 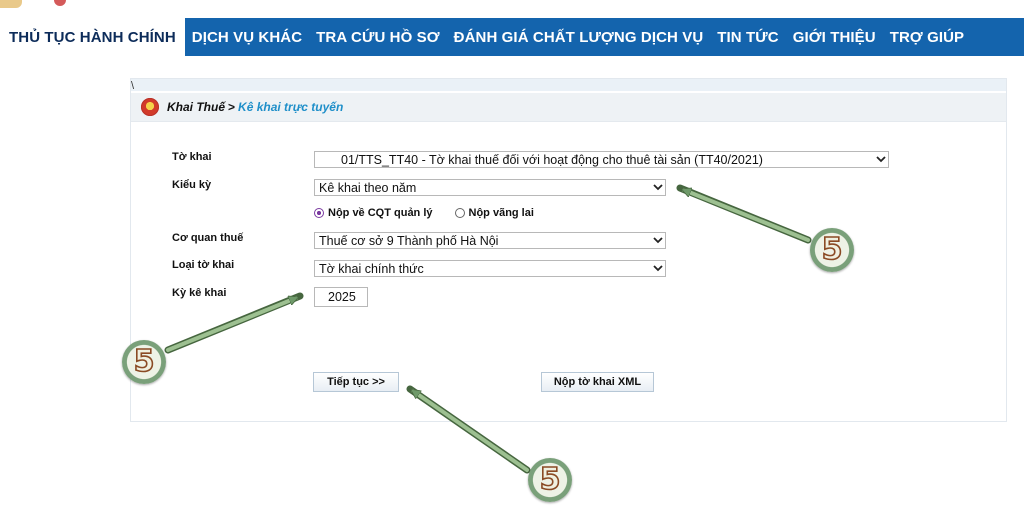 I want to click on co-quan-thue-label: Cơ quan thuế, so click(x=208, y=238).